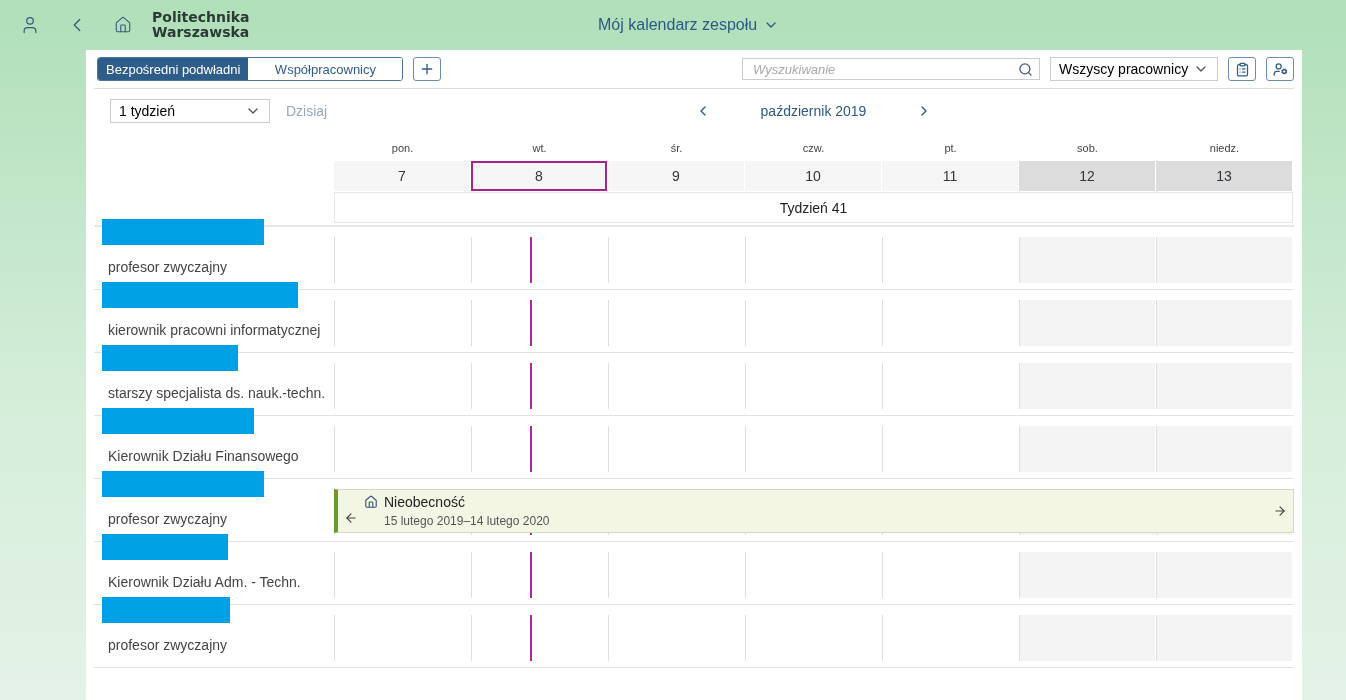 This screenshot has width=1346, height=700. Describe the element at coordinates (891, 69) in the screenshot. I see `search-field: Wyszukiwanie` at that location.